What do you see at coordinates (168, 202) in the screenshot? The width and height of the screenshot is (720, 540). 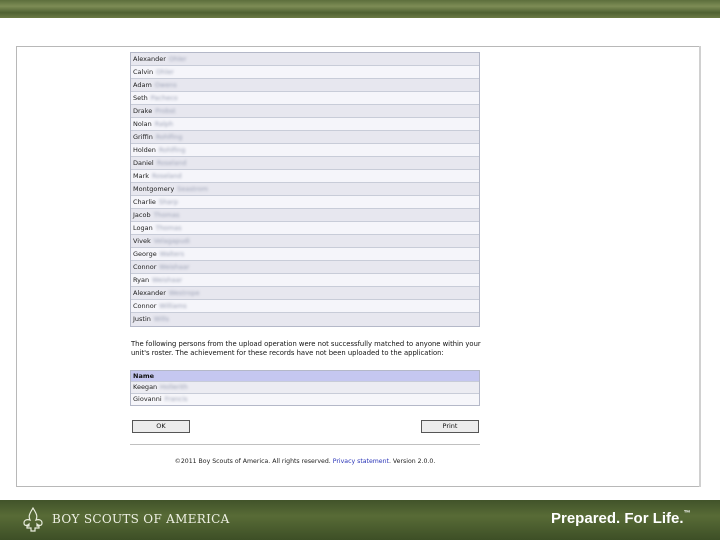 I see `redacted-last-name: Sharp` at bounding box center [168, 202].